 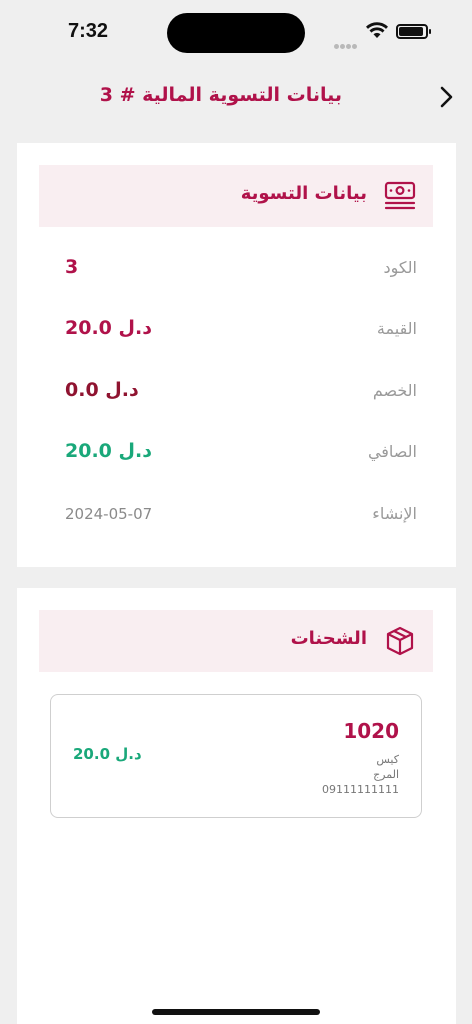 I want to click on shipment-type: كيس, so click(x=387, y=759).